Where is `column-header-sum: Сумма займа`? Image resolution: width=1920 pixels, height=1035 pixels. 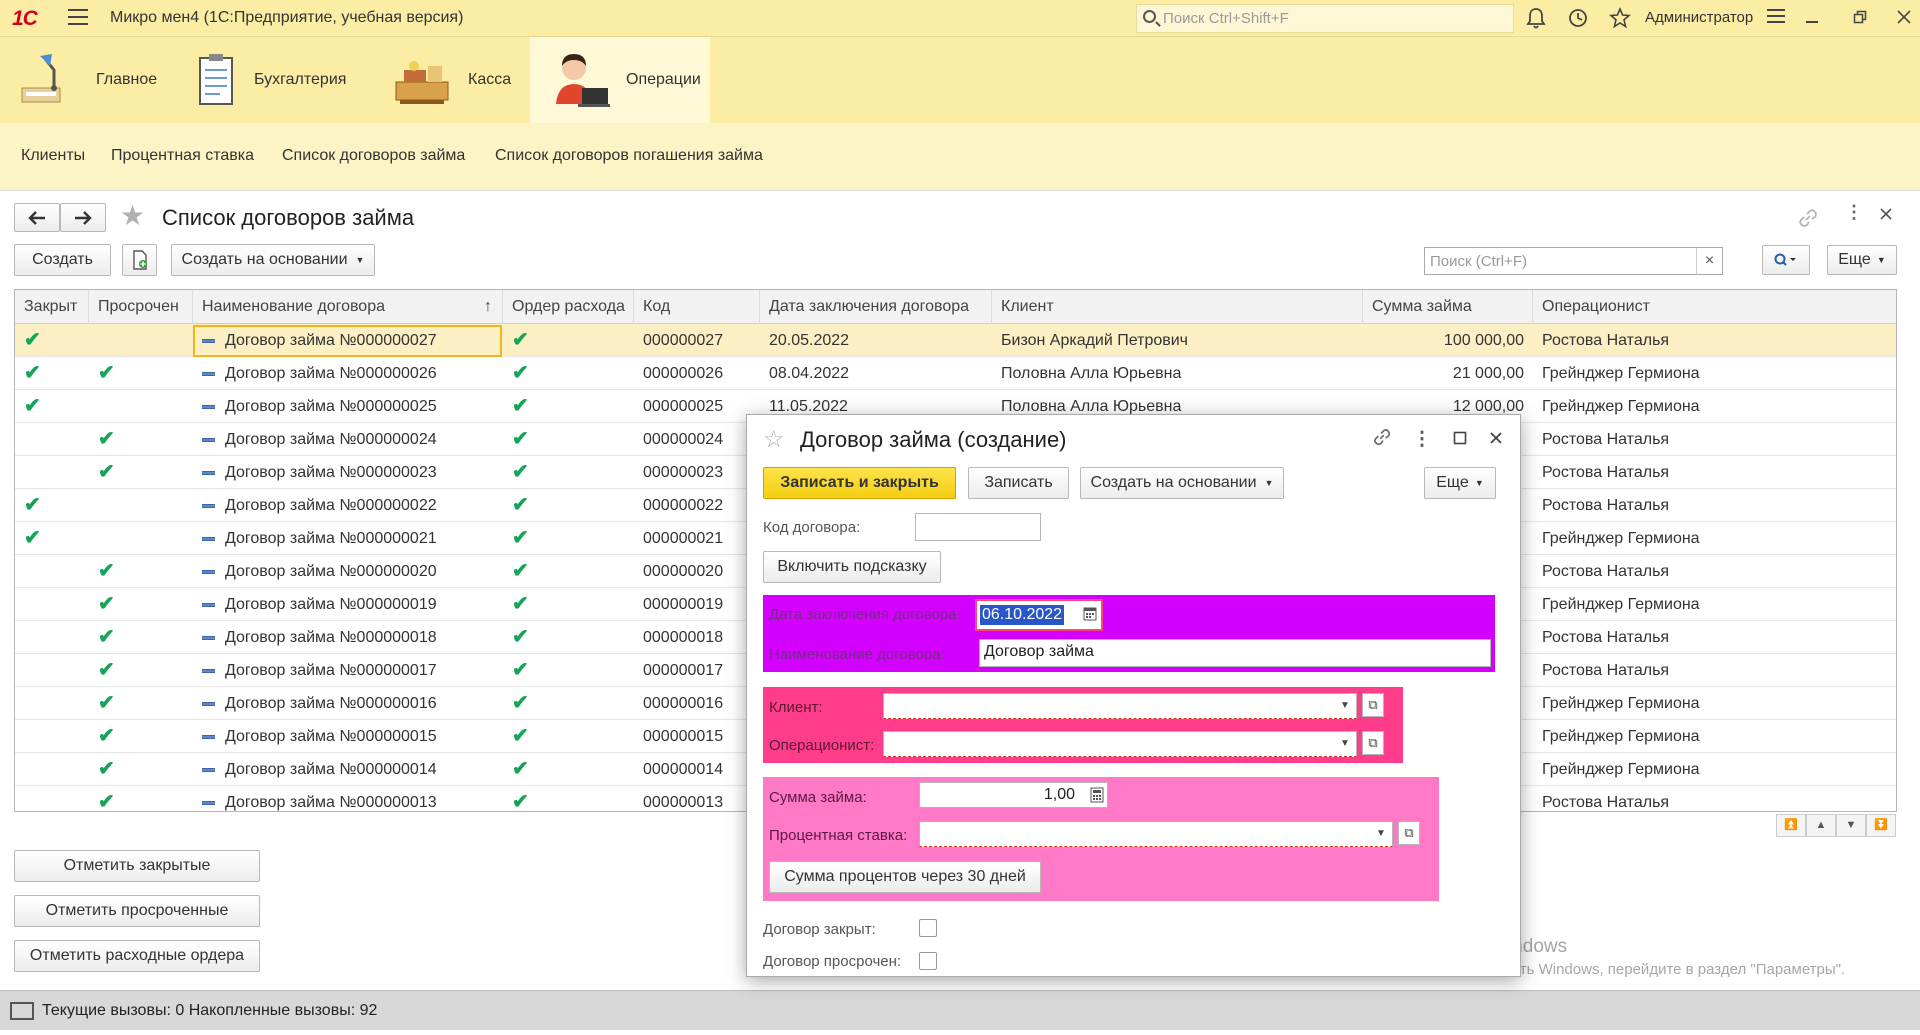
column-header-sum: Сумма займа is located at coordinates (1448, 307).